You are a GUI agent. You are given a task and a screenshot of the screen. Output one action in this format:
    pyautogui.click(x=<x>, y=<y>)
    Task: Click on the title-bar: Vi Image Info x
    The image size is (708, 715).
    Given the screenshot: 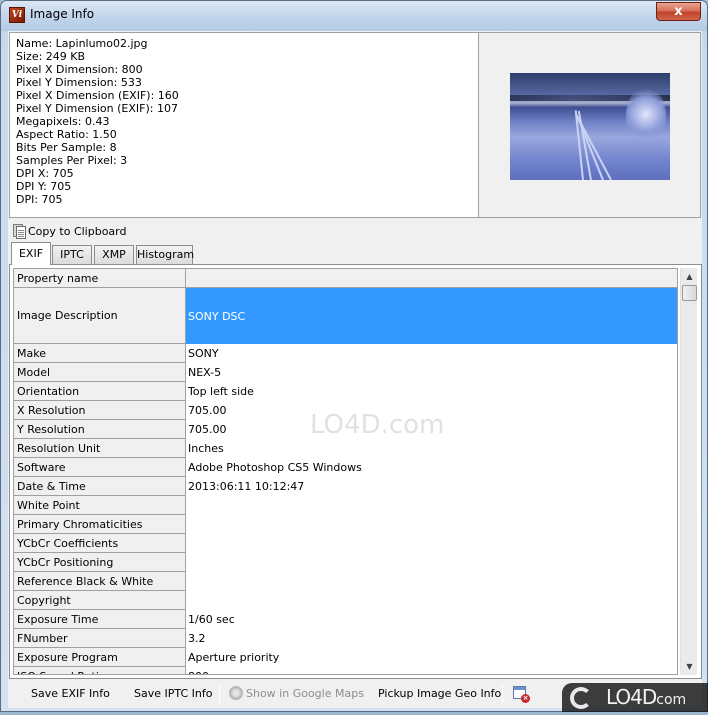 What is the action you would take?
    pyautogui.click(x=354, y=16)
    